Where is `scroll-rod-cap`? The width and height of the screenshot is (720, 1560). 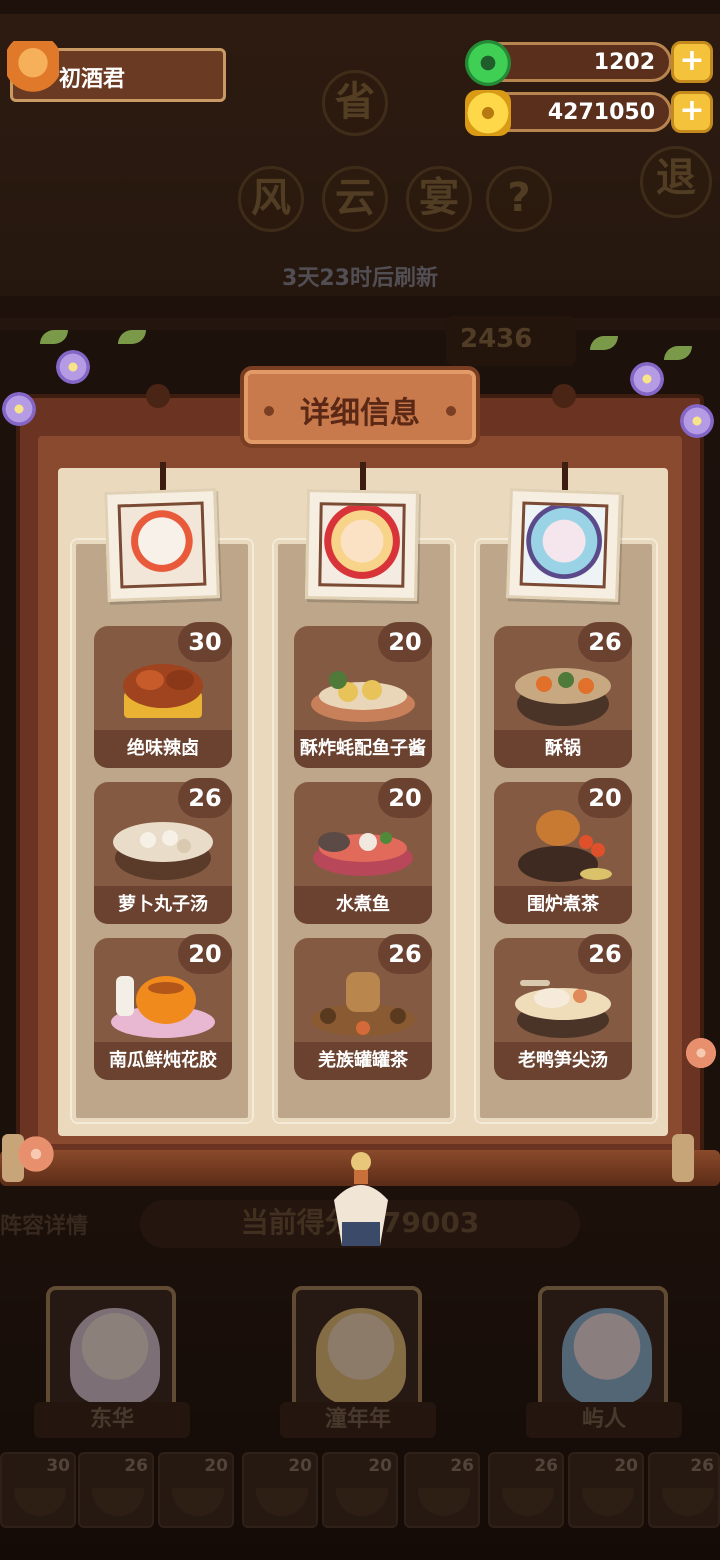 scroll-rod-cap is located at coordinates (683, 1158).